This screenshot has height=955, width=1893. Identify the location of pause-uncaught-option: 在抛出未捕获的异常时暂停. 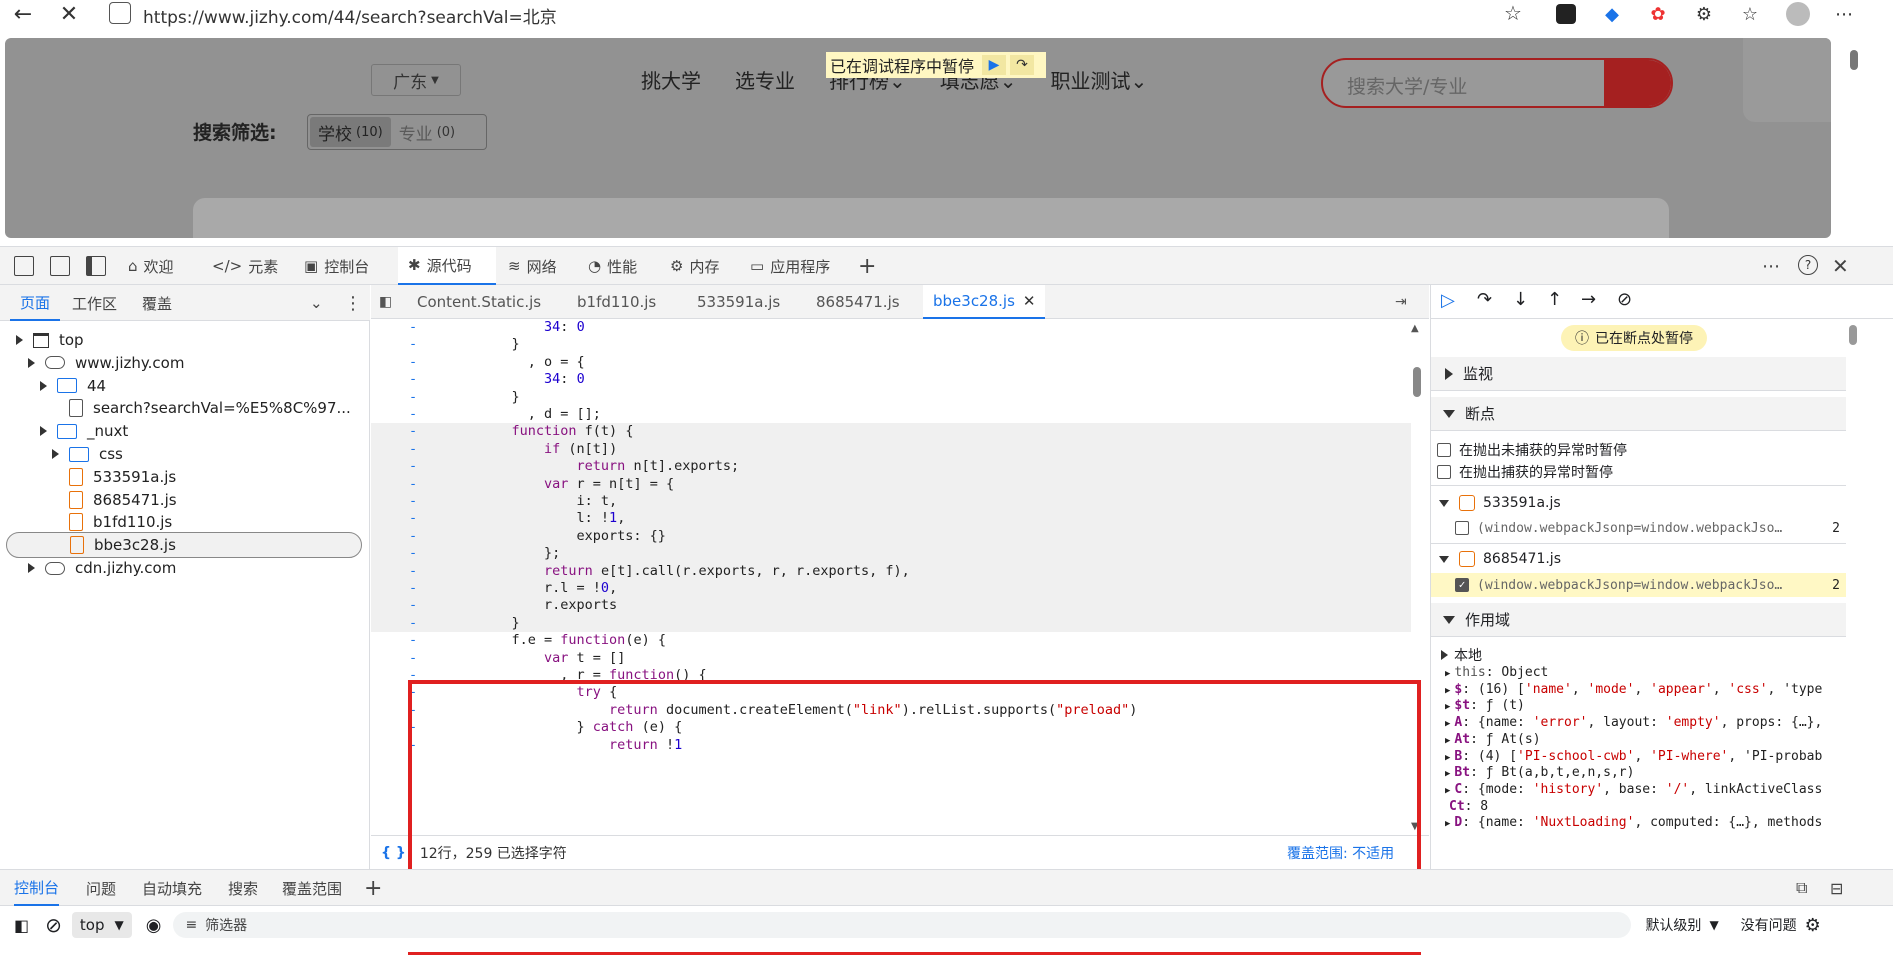
(1532, 450).